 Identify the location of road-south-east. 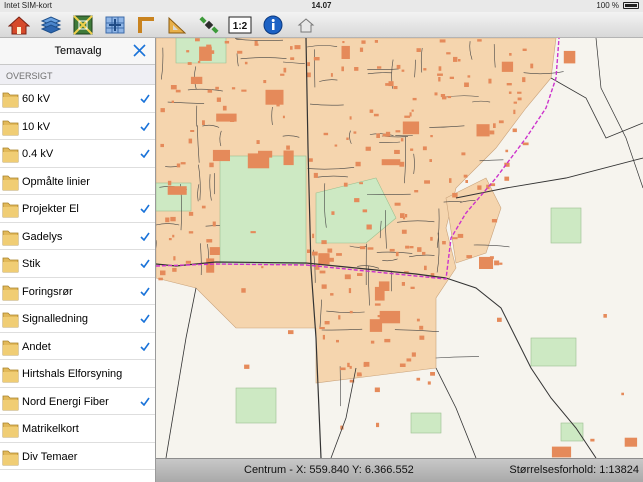
(456, 412).